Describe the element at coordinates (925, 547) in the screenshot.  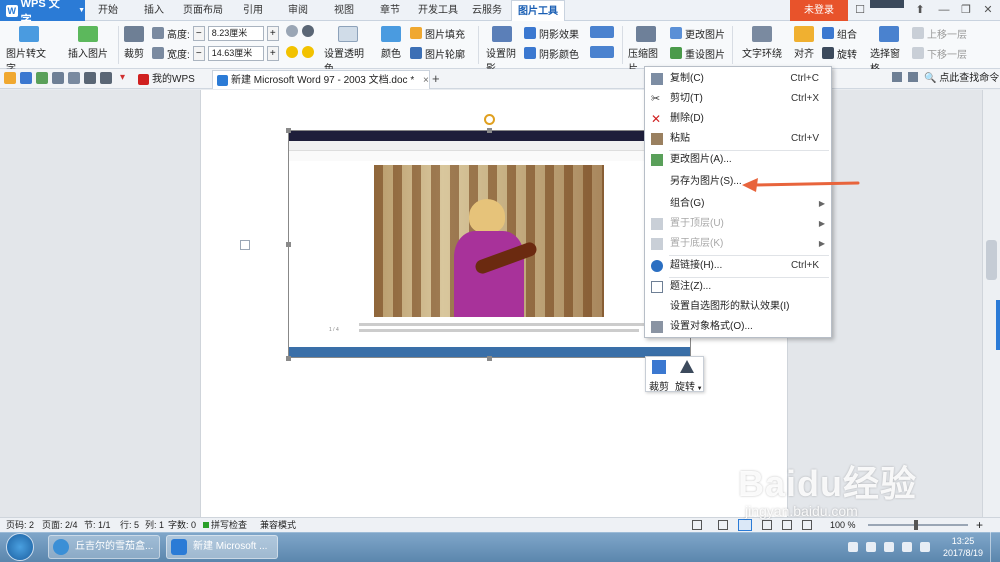
I see `flag-icon` at that location.